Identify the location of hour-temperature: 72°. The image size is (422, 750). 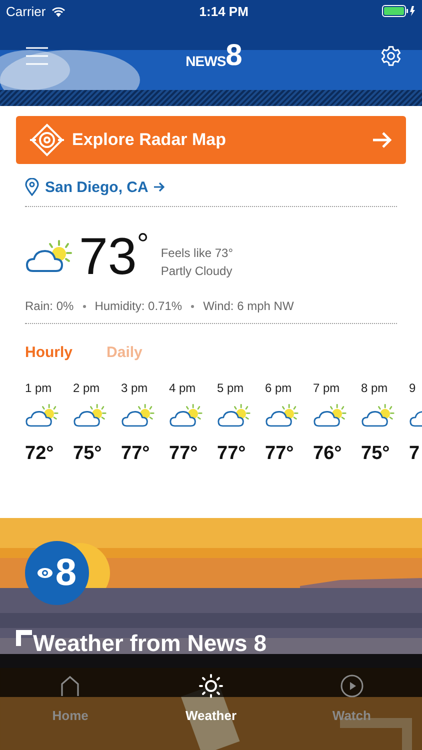
(40, 454).